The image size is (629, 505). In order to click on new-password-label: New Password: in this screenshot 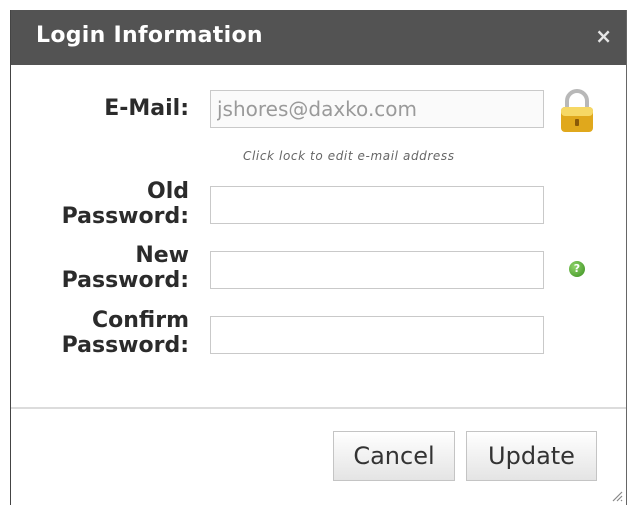, I will do `click(125, 268)`.